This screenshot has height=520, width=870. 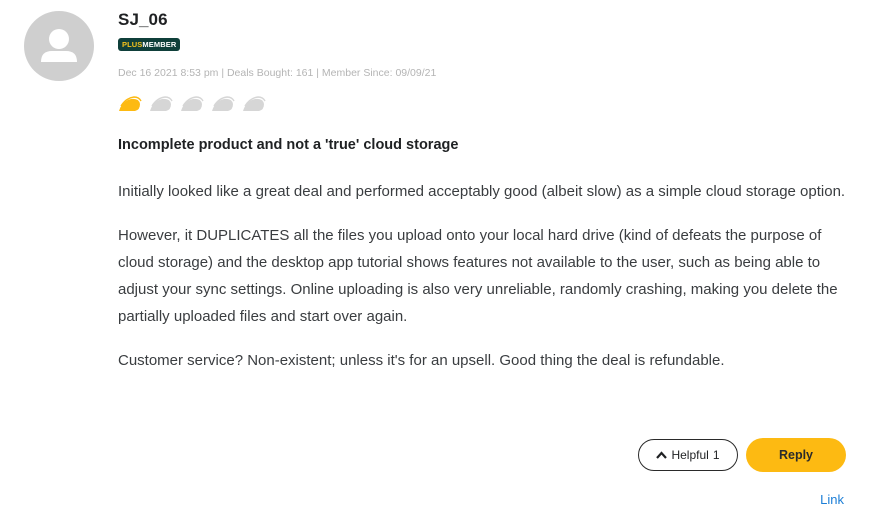 I want to click on badge-prefix: PLUS, so click(x=132, y=44).